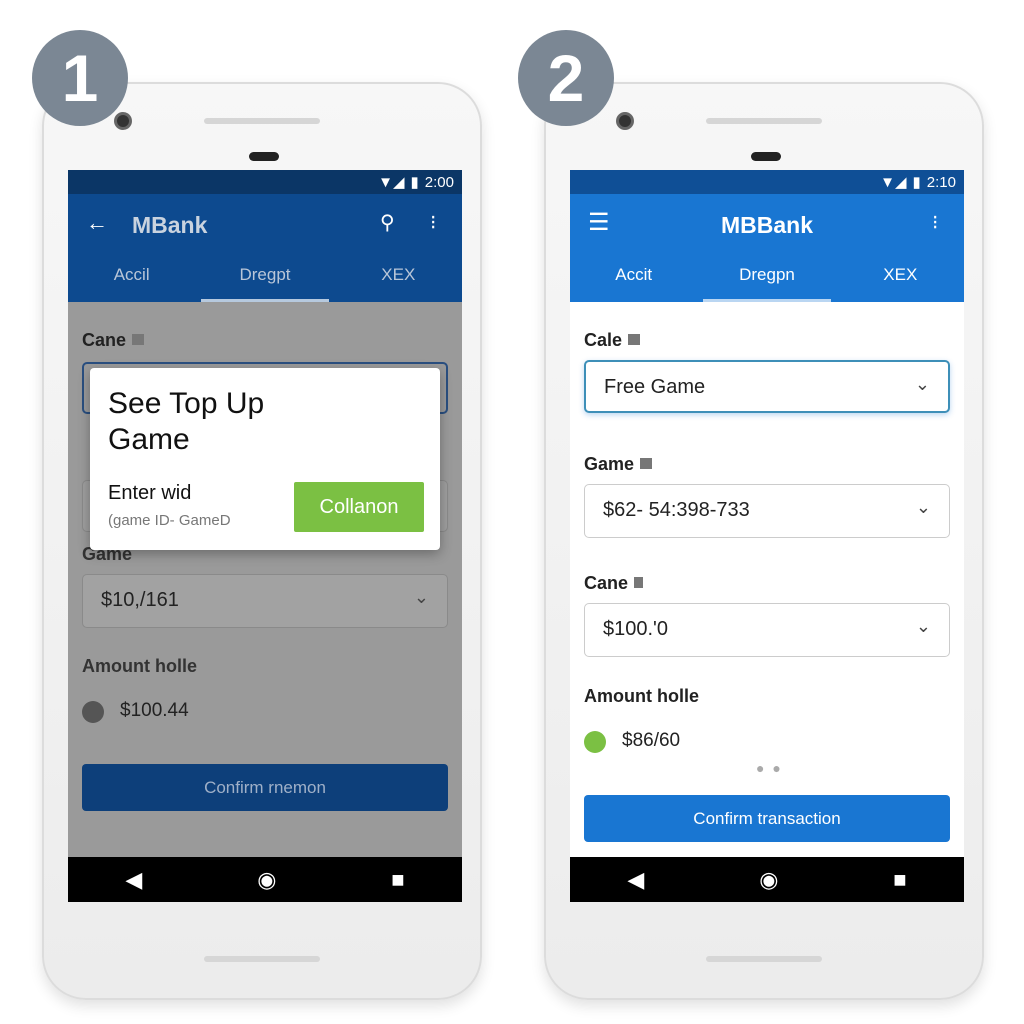  Describe the element at coordinates (265, 787) in the screenshot. I see `confirm-button: Confirm rnemon` at that location.